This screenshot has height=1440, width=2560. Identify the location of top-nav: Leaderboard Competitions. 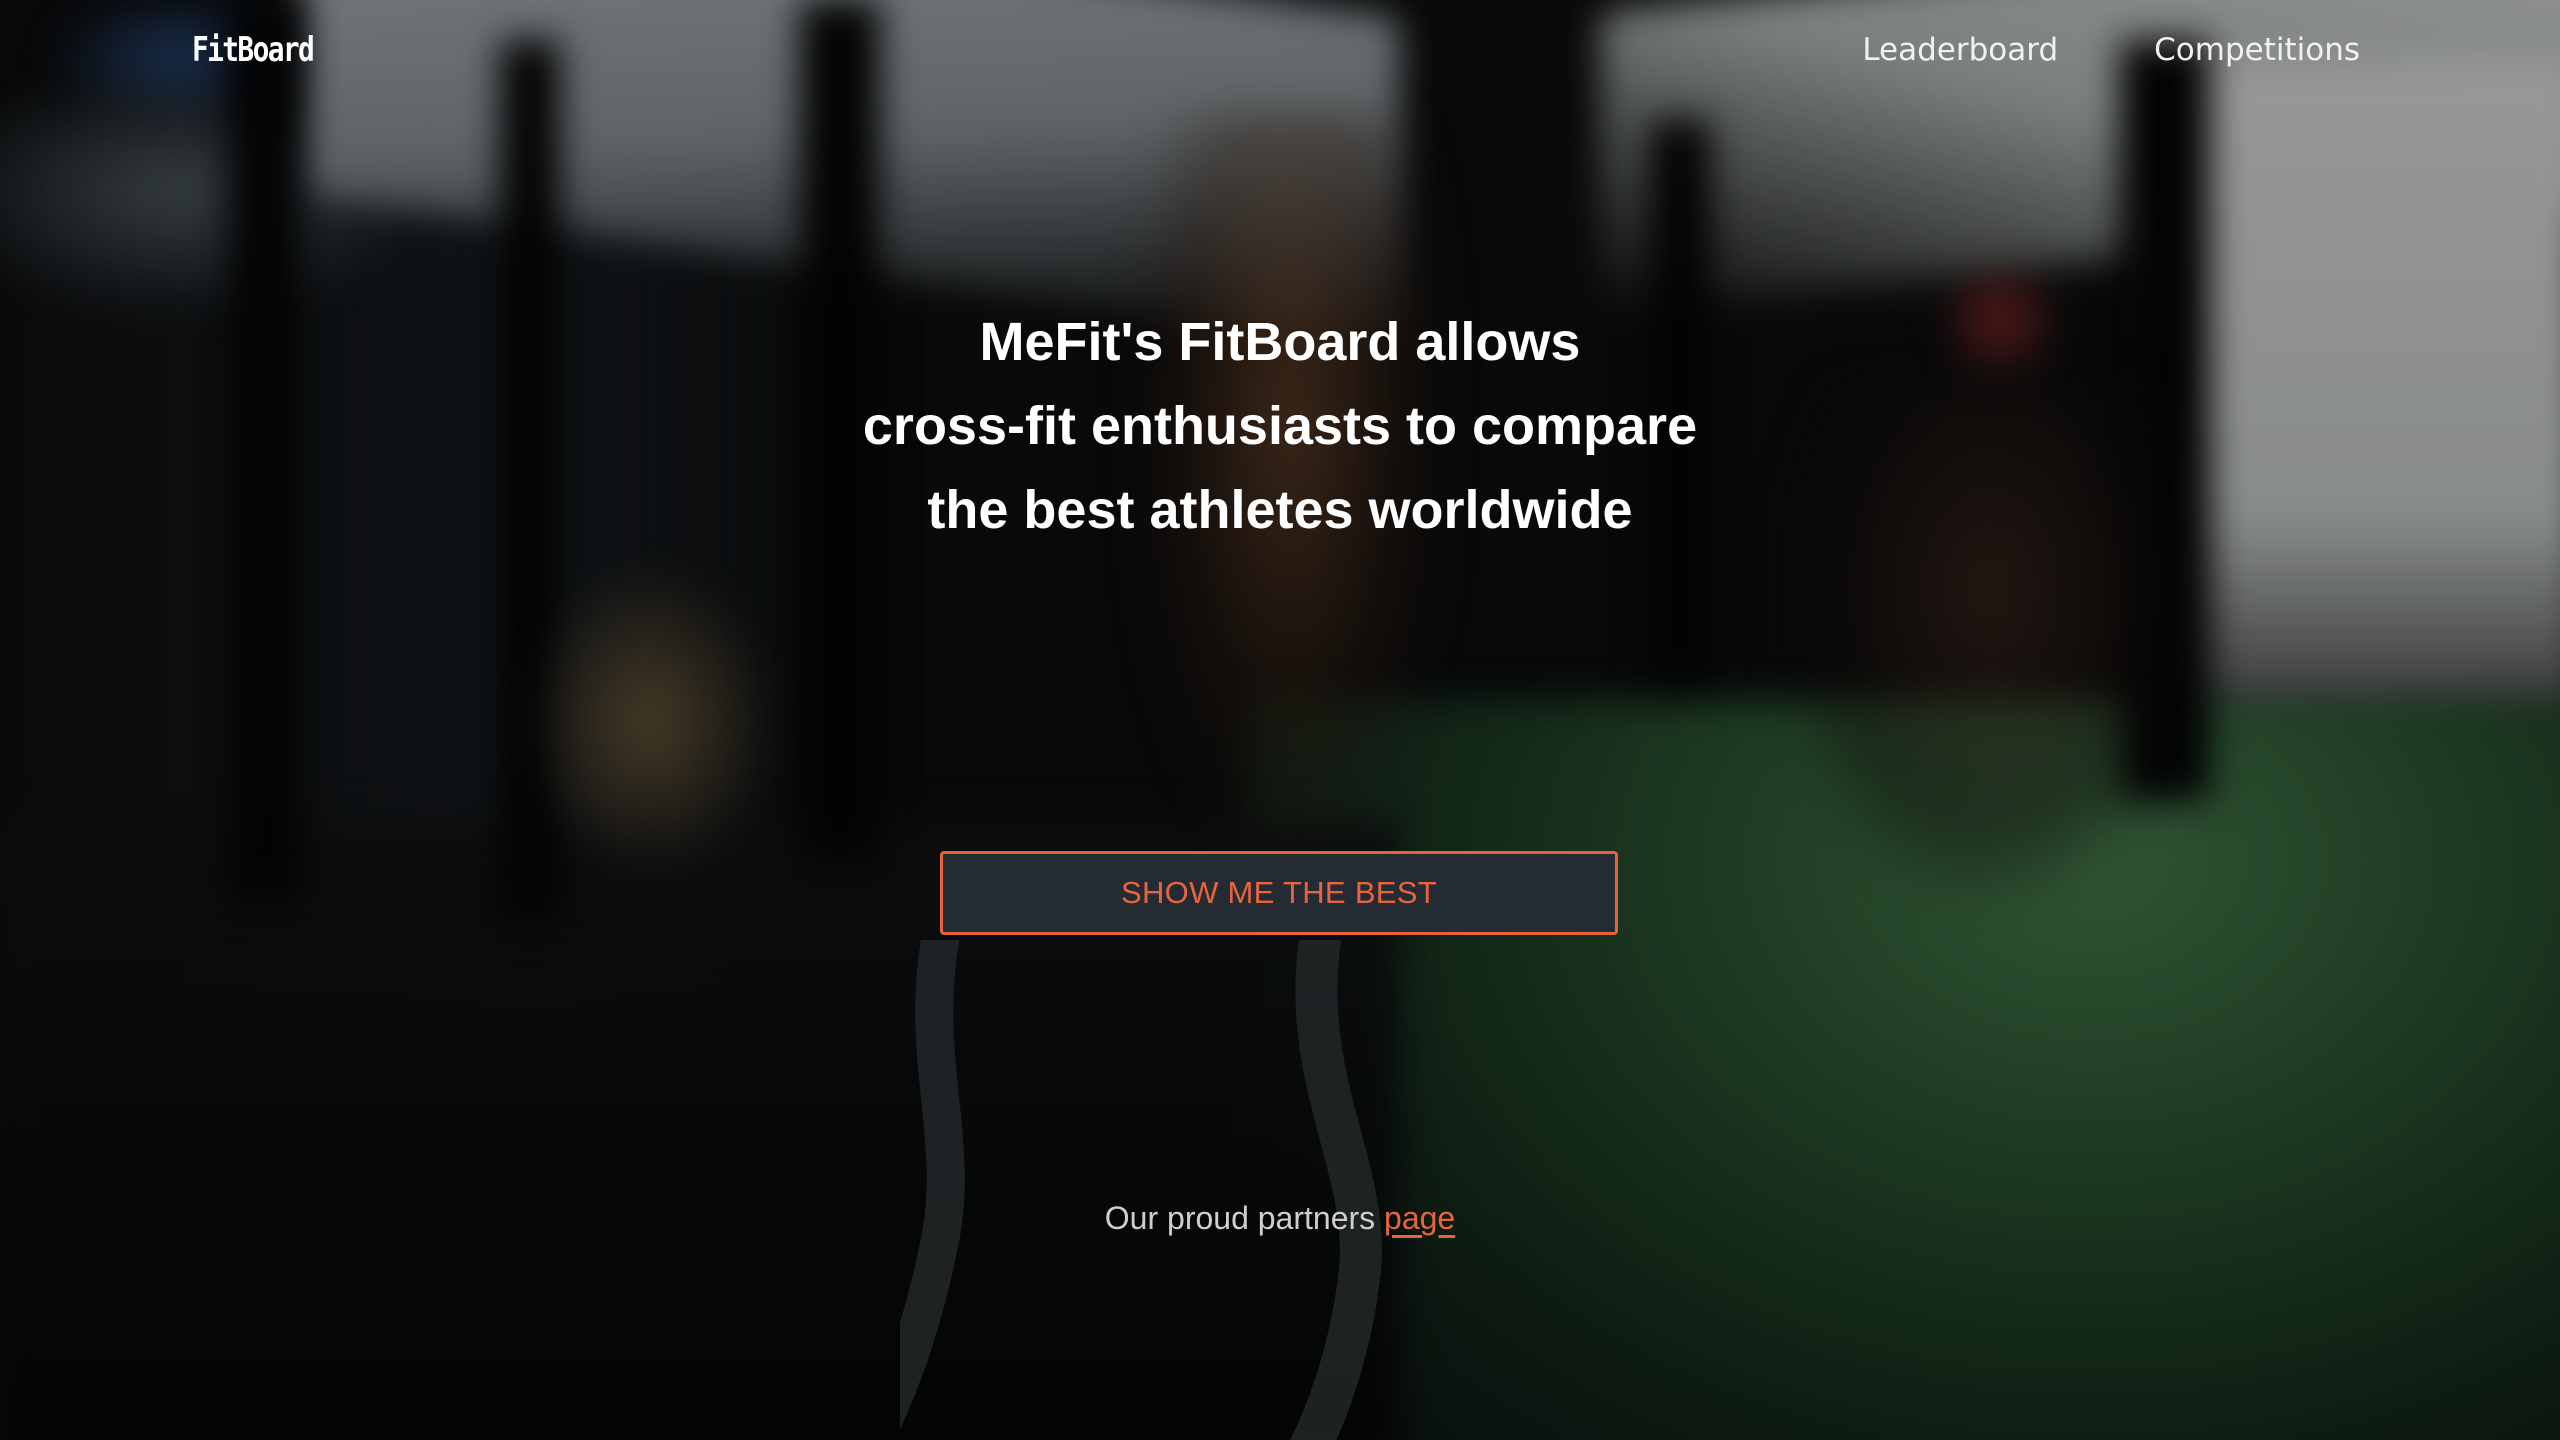
(2111, 50).